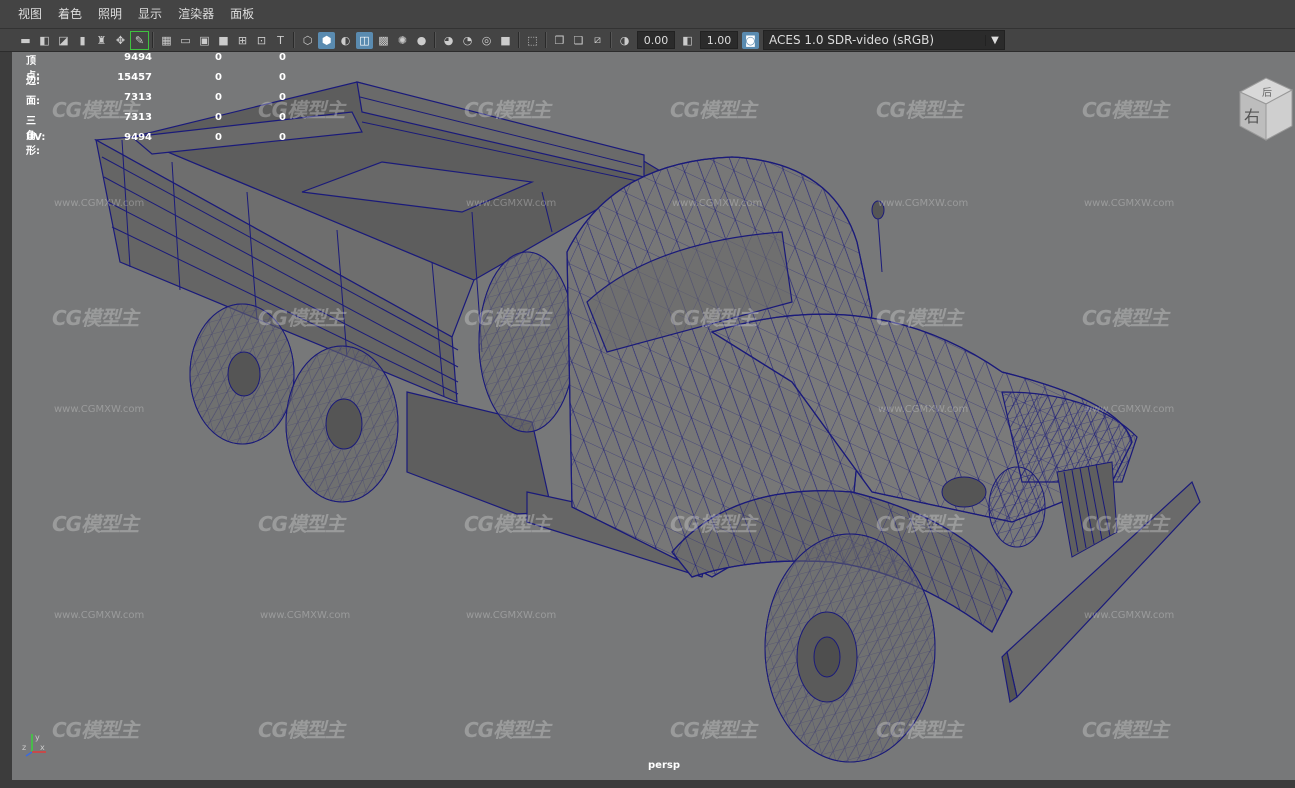 Image resolution: width=1295 pixels, height=788 pixels. What do you see at coordinates (486, 40) in the screenshot?
I see `multisample-aa-icon: ◎` at bounding box center [486, 40].